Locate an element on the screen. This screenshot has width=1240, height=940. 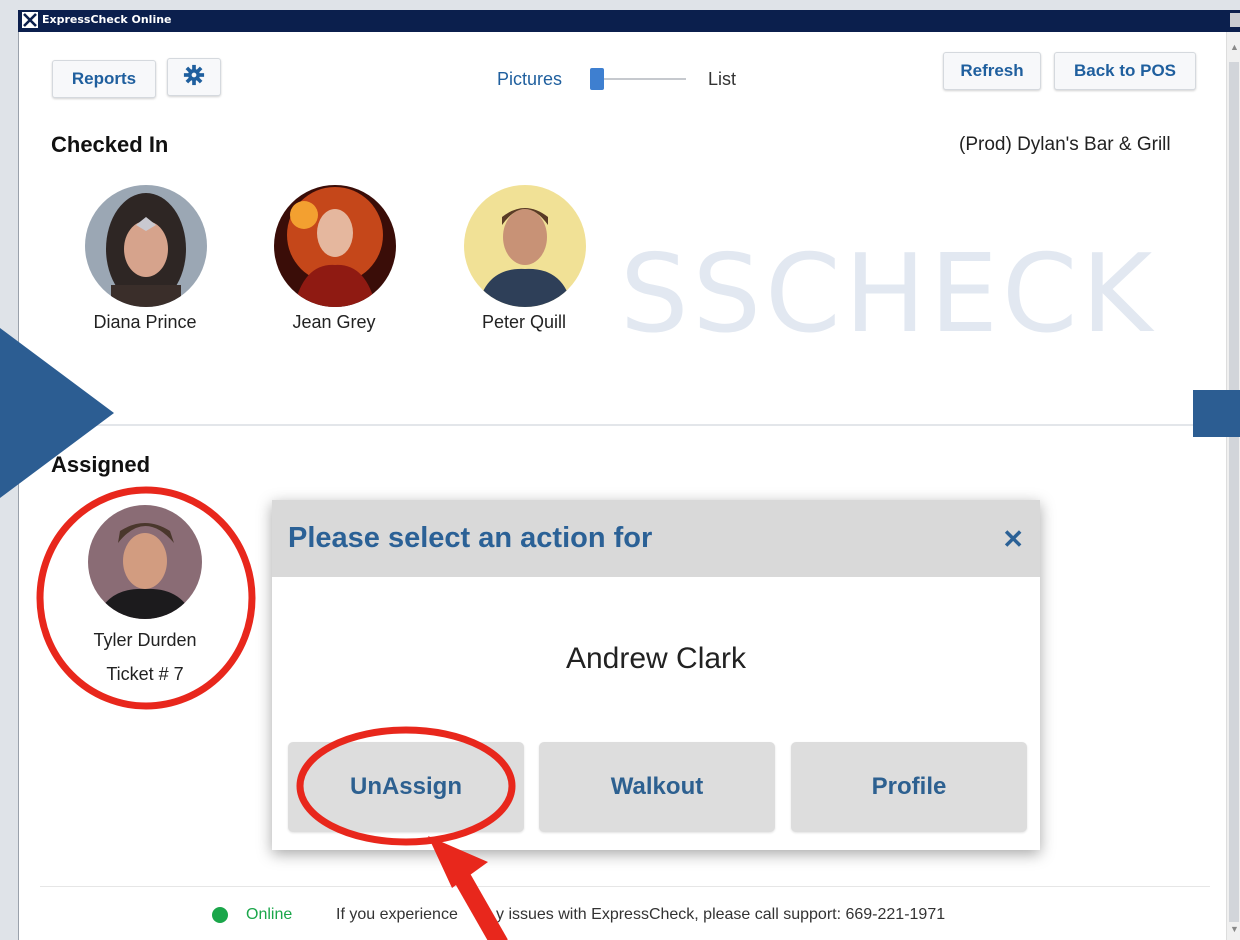
annotation-play-arrow-icon is located at coordinates (57, 413).